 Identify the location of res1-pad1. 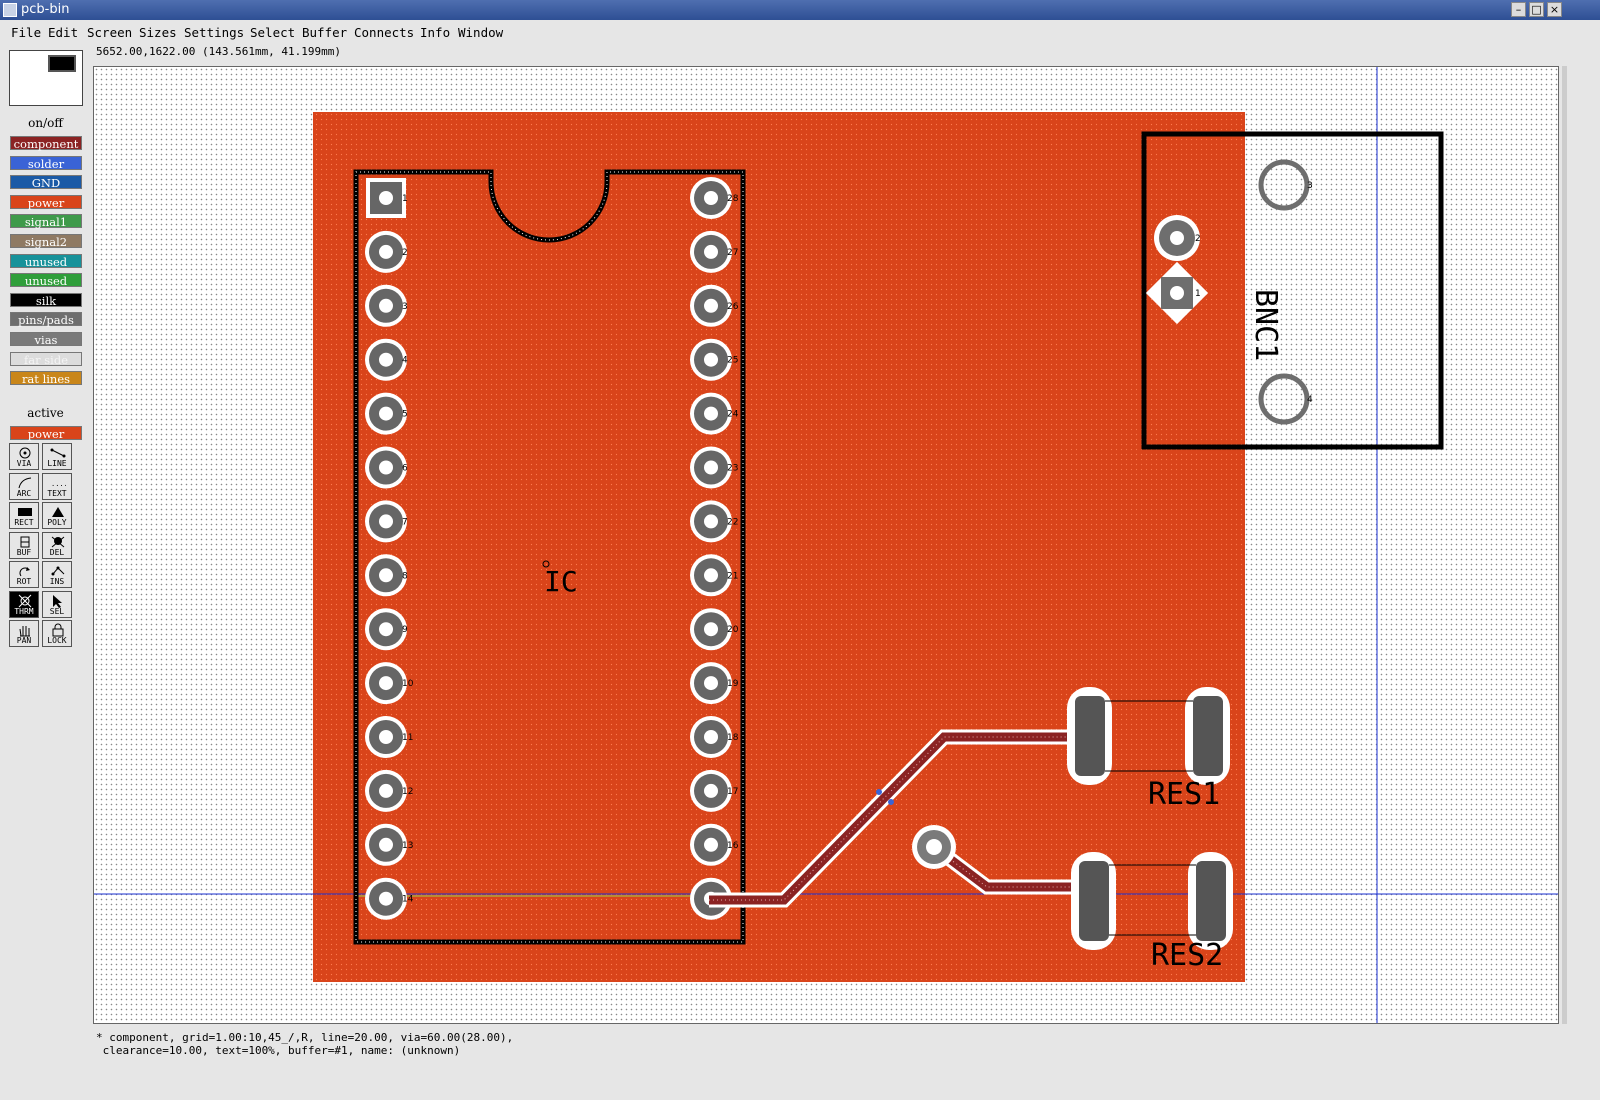
(1090, 736).